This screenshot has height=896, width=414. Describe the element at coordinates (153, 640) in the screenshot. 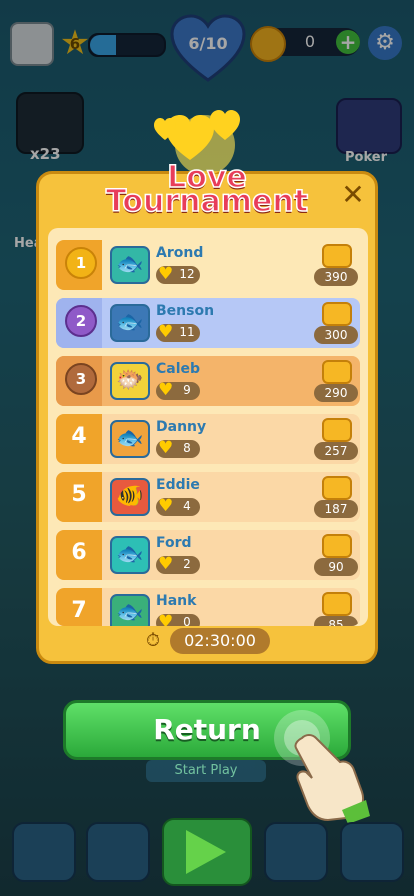

I see `timer-icon: ⏱` at that location.